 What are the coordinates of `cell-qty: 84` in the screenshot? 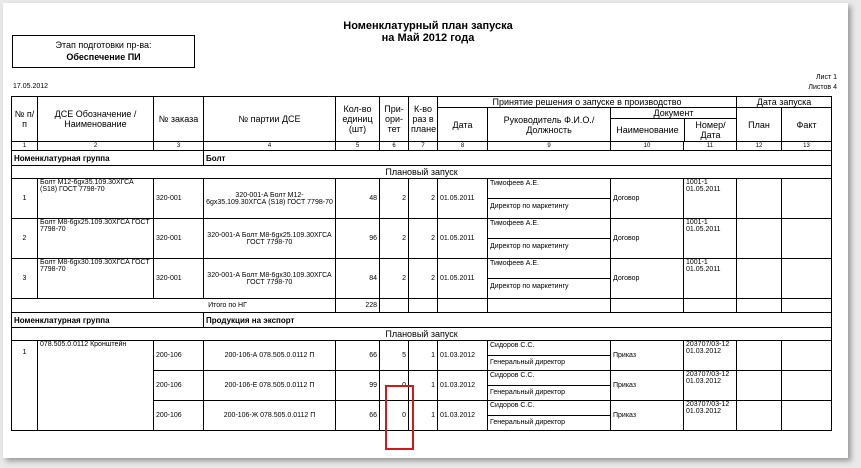 It's located at (357, 278).